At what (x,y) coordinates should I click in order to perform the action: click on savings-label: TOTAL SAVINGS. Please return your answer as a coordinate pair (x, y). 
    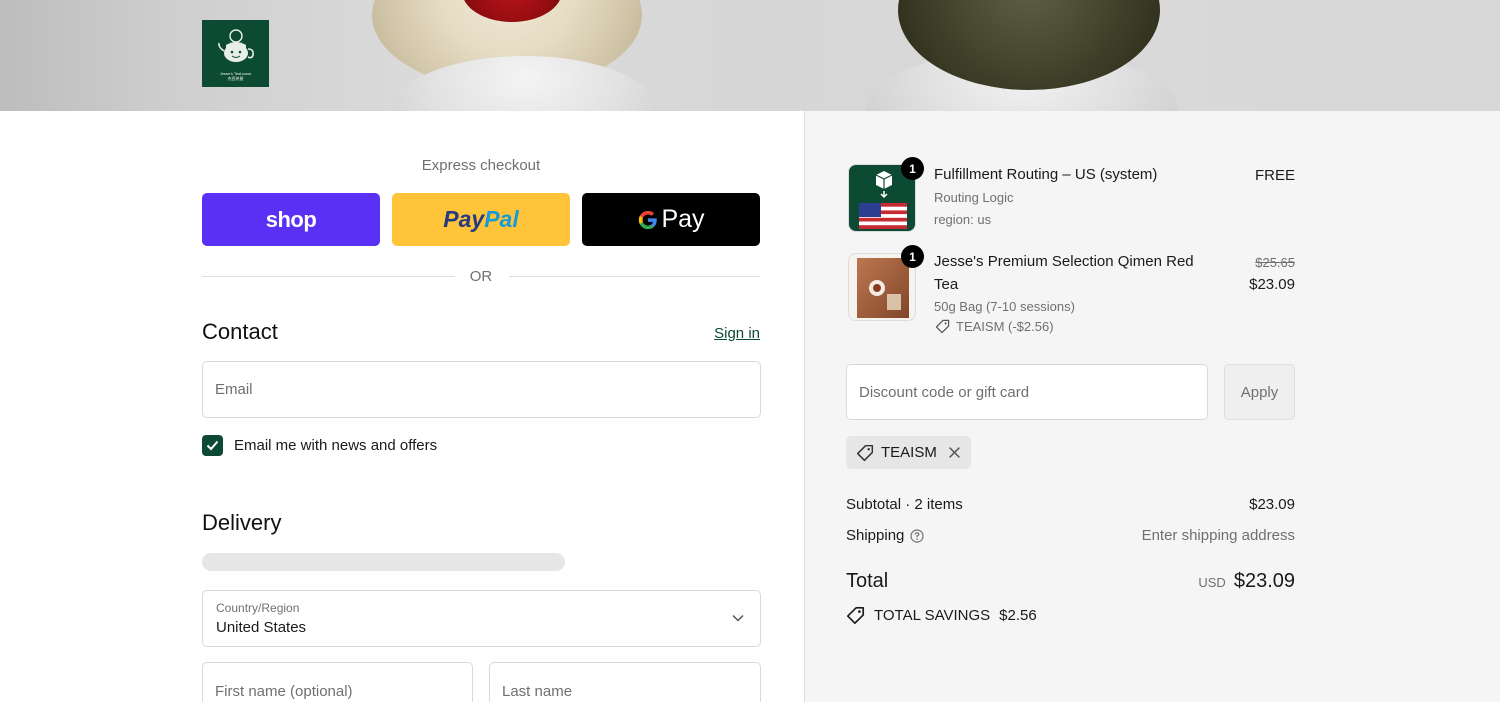
    Looking at the image, I should click on (932, 615).